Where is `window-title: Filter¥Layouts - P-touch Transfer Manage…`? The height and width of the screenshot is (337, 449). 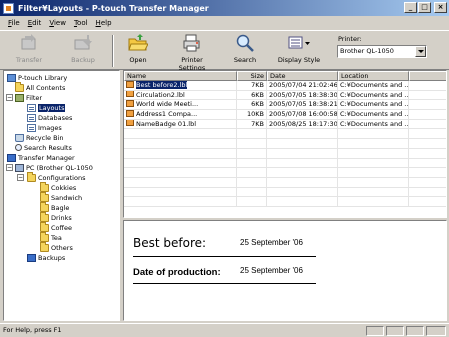
window-title: Filter¥Layouts - P-touch Transfer Manage… is located at coordinates (113, 8).